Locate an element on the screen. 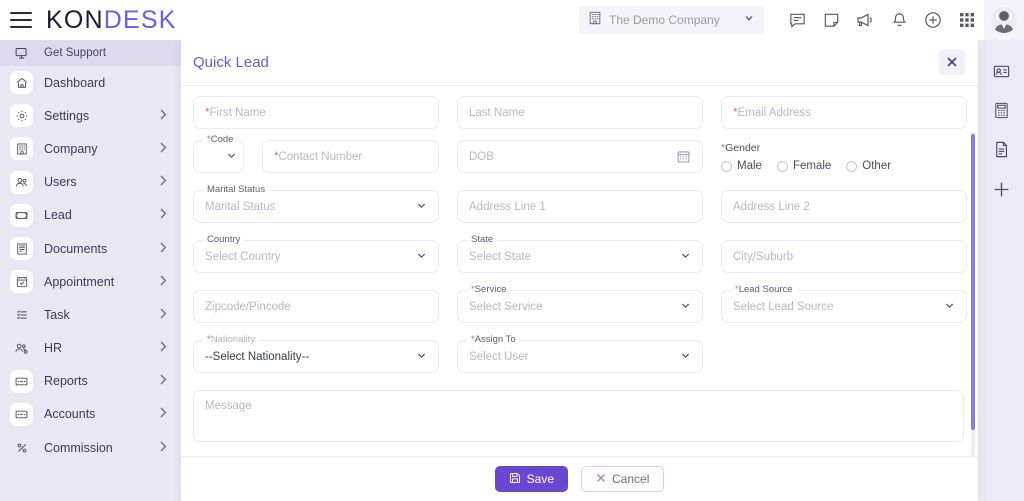 Image resolution: width=1024 pixels, height=501 pixels. save-button: Save is located at coordinates (531, 479).